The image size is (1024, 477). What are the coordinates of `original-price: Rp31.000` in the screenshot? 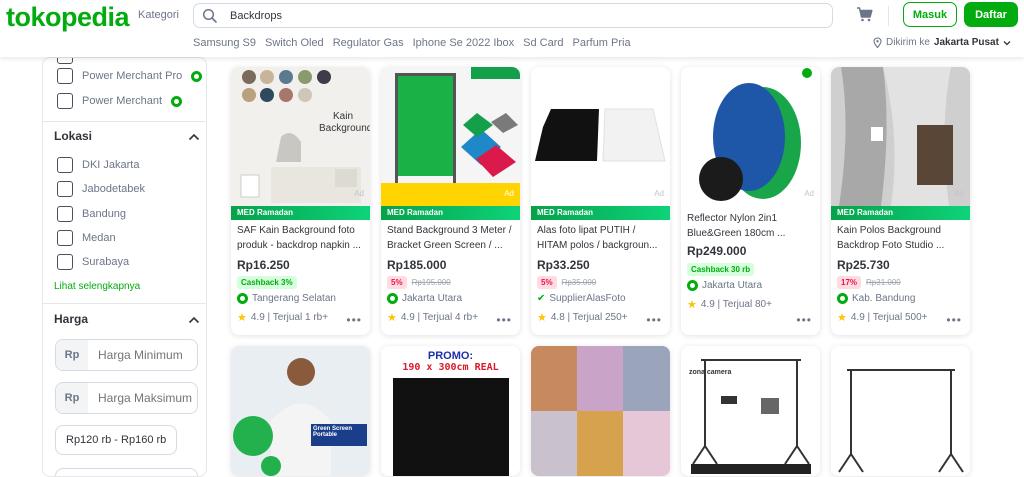 It's located at (883, 282).